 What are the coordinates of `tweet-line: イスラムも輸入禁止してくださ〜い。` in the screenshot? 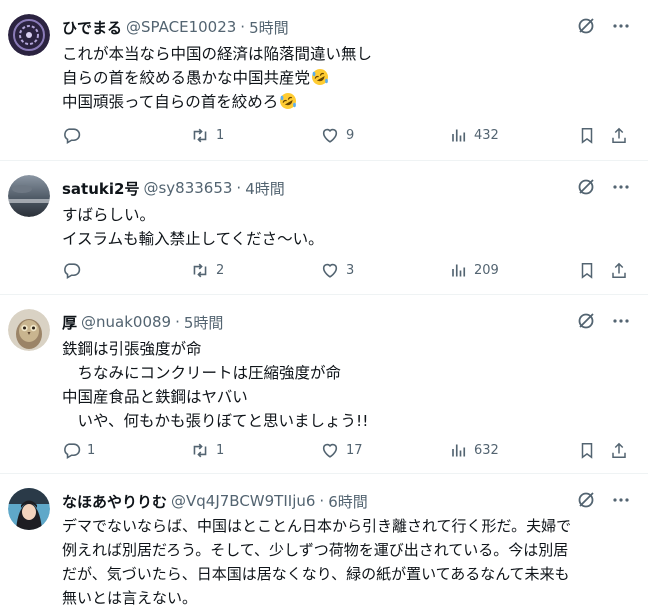 It's located at (193, 239).